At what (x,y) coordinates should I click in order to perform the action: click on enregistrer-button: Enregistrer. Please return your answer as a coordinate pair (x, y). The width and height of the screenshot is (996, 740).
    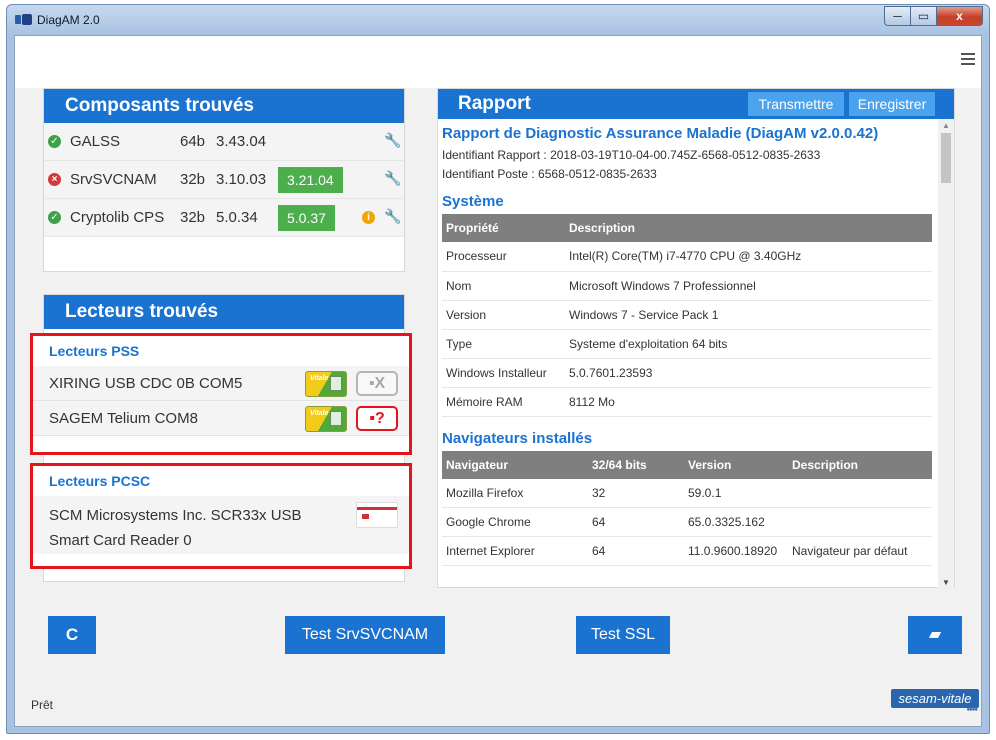
    Looking at the image, I should click on (892, 104).